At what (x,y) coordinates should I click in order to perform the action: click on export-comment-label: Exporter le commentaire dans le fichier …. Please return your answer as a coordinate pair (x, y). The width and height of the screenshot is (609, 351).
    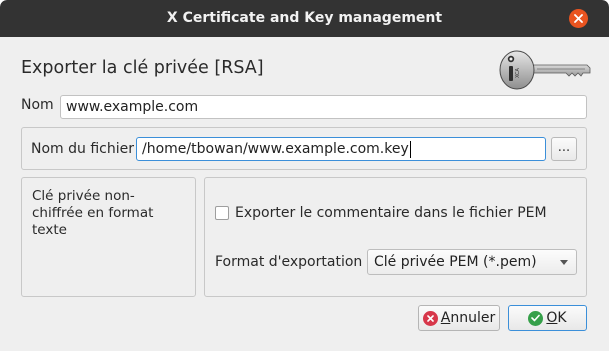
    Looking at the image, I should click on (391, 213).